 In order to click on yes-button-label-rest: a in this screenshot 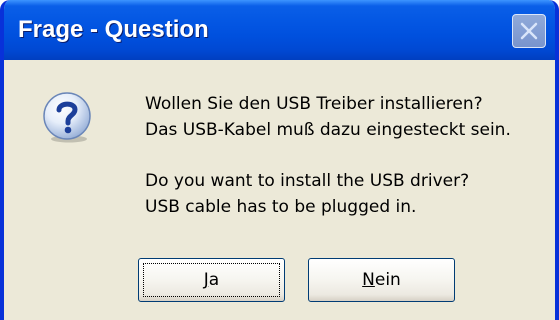, I will do `click(214, 280)`.